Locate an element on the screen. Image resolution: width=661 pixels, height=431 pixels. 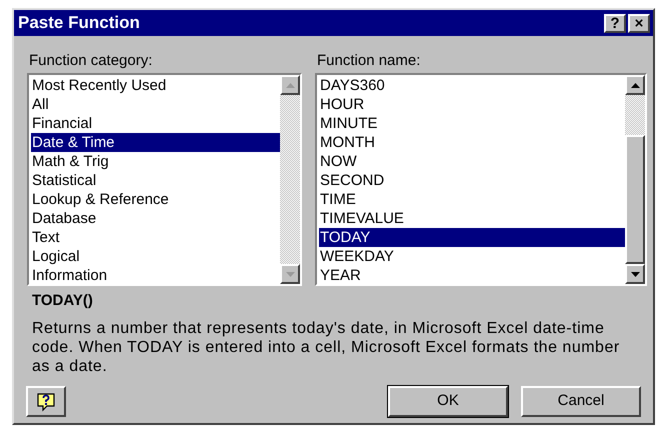
list-item: Lookup & Reference is located at coordinates (155, 199).